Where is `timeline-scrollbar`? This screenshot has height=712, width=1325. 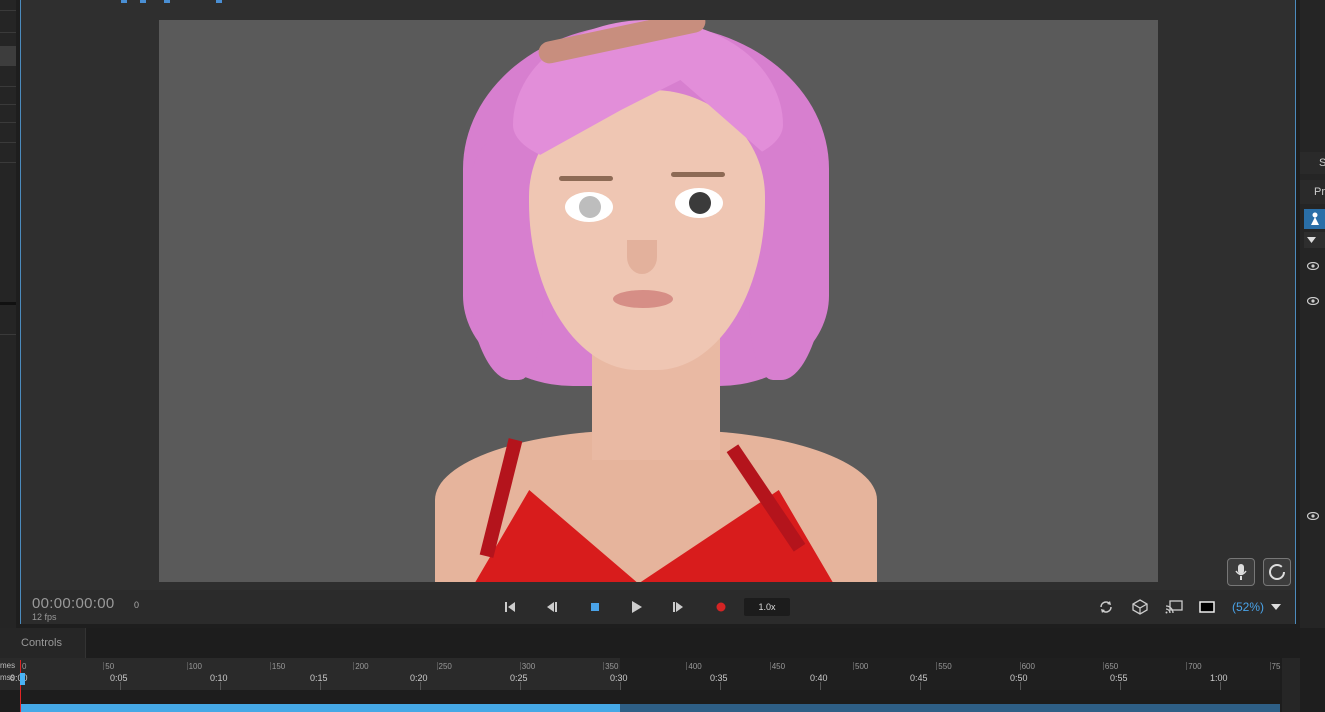
timeline-scrollbar is located at coordinates (1291, 685).